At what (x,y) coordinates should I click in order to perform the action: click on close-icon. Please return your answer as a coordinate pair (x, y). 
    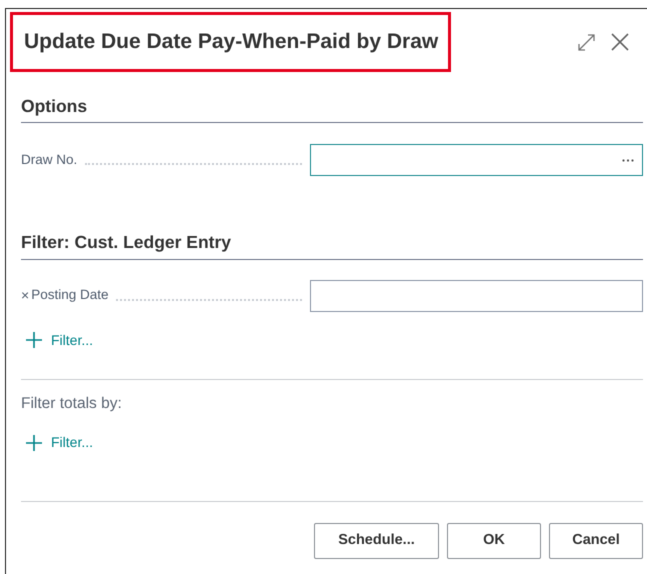
    Looking at the image, I should click on (620, 42).